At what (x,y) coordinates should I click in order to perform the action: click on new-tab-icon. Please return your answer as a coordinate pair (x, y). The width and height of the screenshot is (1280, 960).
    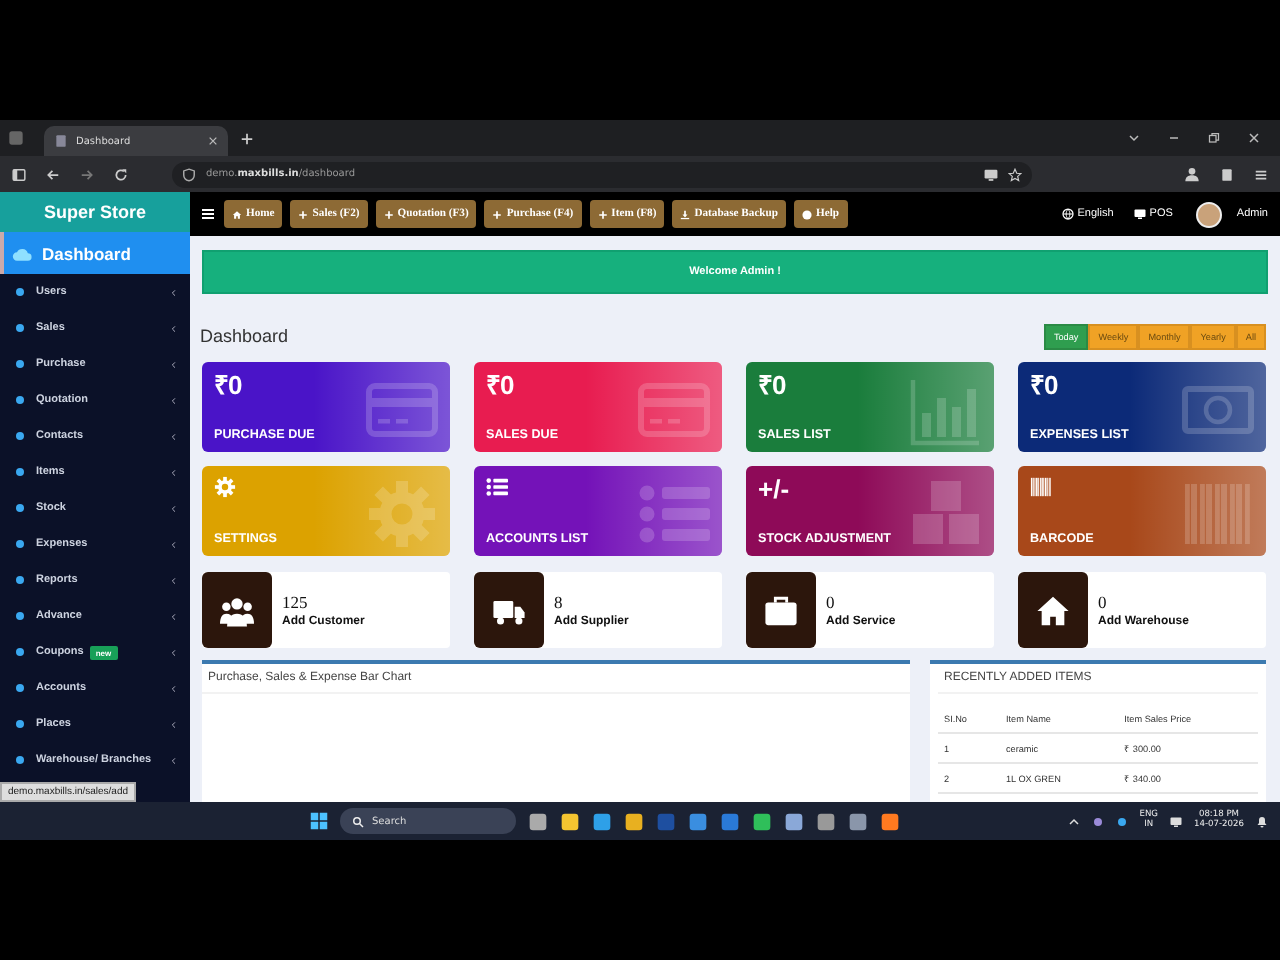
    Looking at the image, I should click on (247, 138).